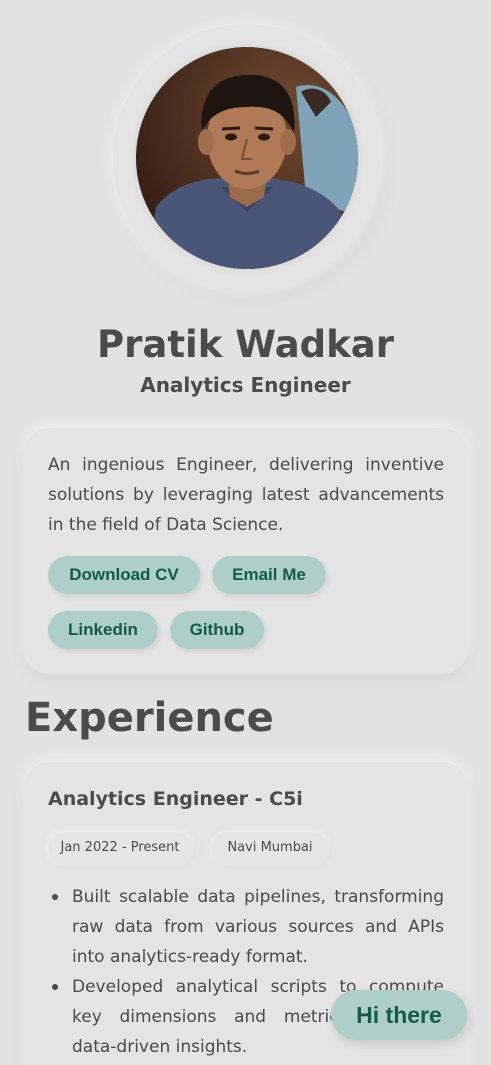 The width and height of the screenshot is (491, 1065). Describe the element at coordinates (120, 848) in the screenshot. I see `job-period-tag: Jan 2022 - Present` at that location.